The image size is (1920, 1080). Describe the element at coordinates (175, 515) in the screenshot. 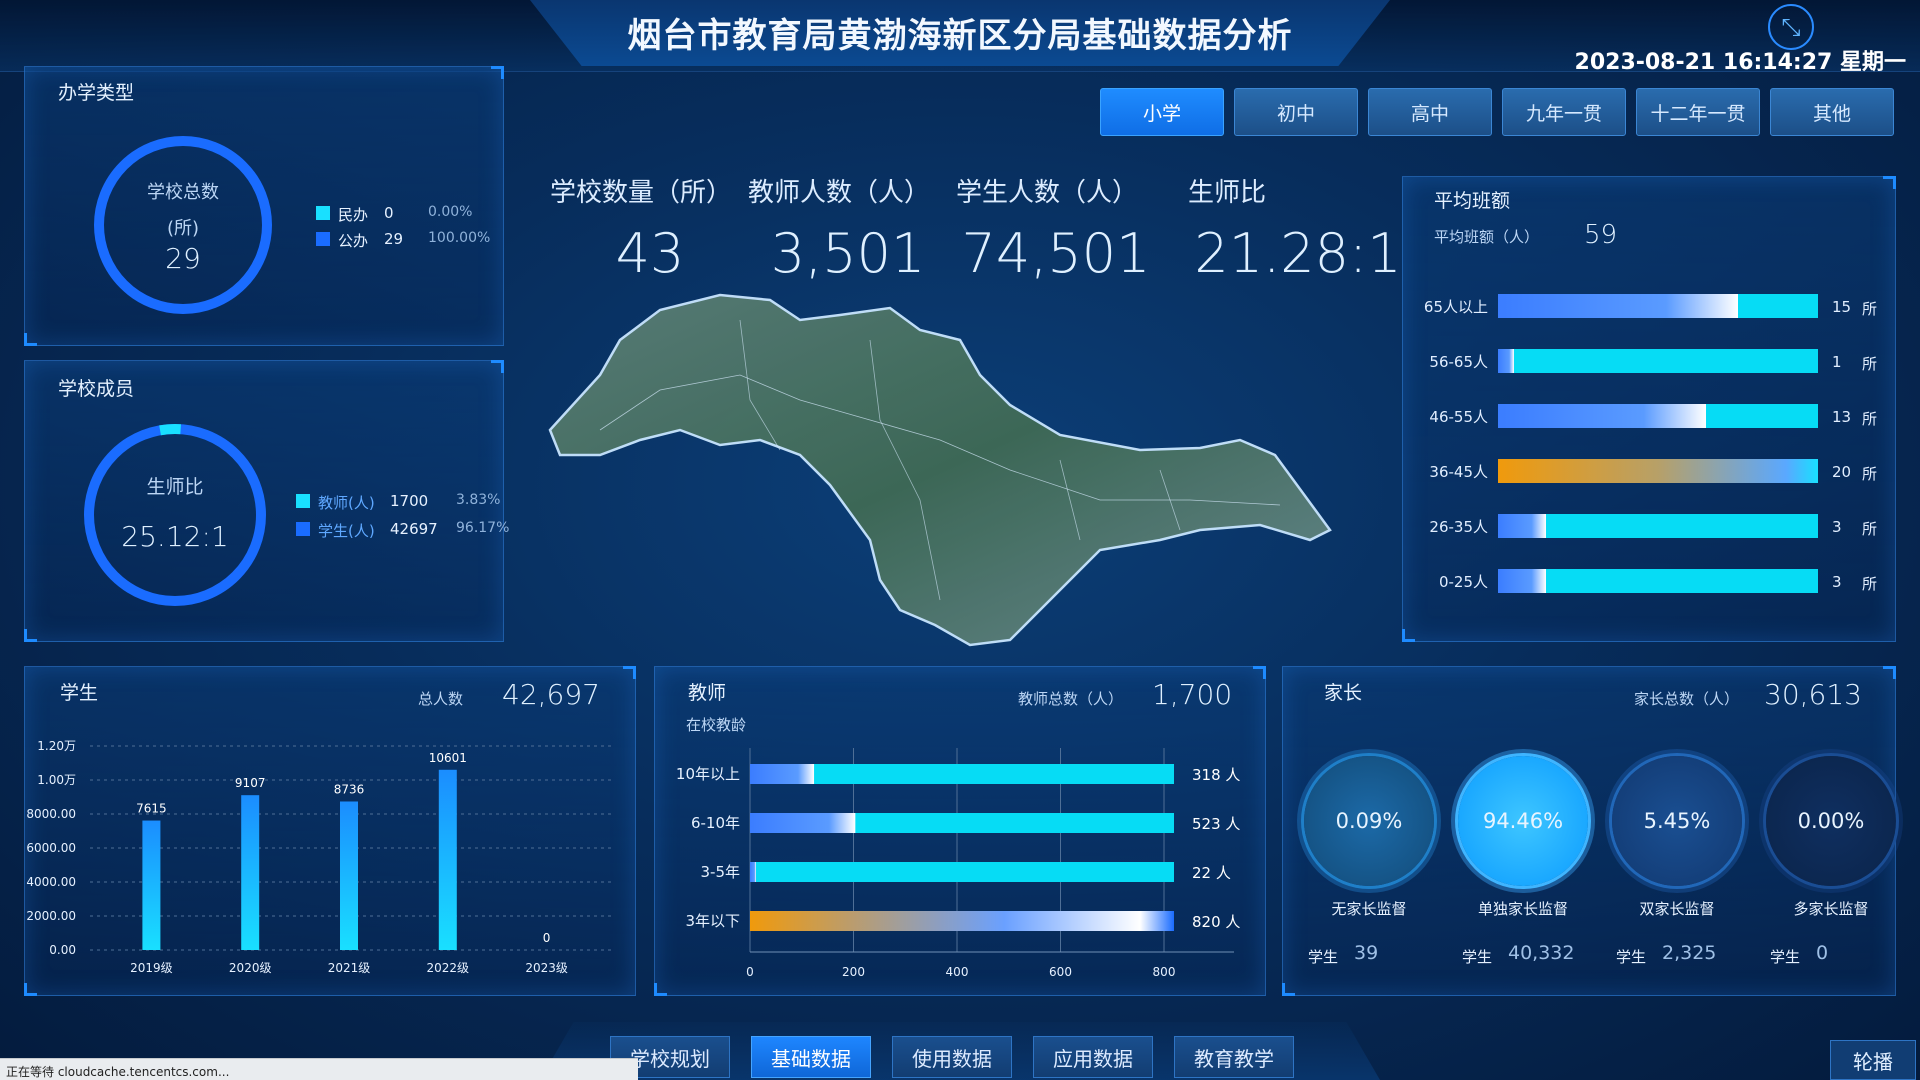

I see `members-ring-teacher-arc` at that location.